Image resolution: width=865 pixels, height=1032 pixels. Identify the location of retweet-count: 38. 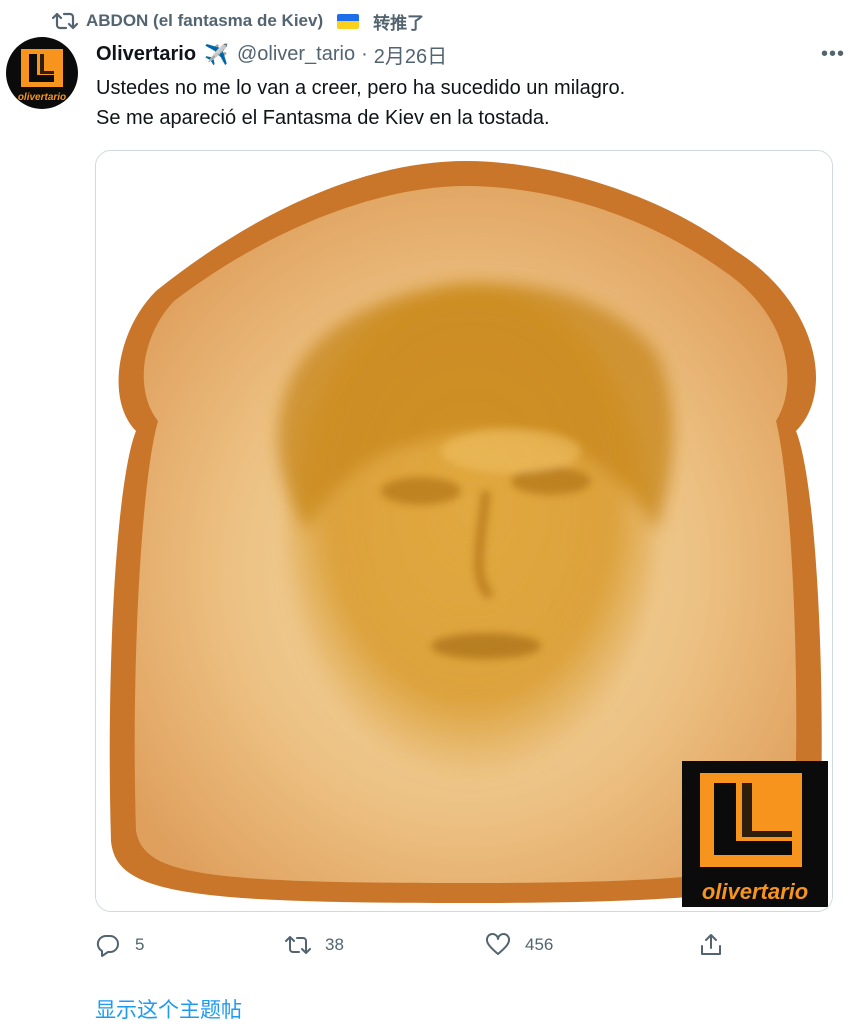
(334, 944).